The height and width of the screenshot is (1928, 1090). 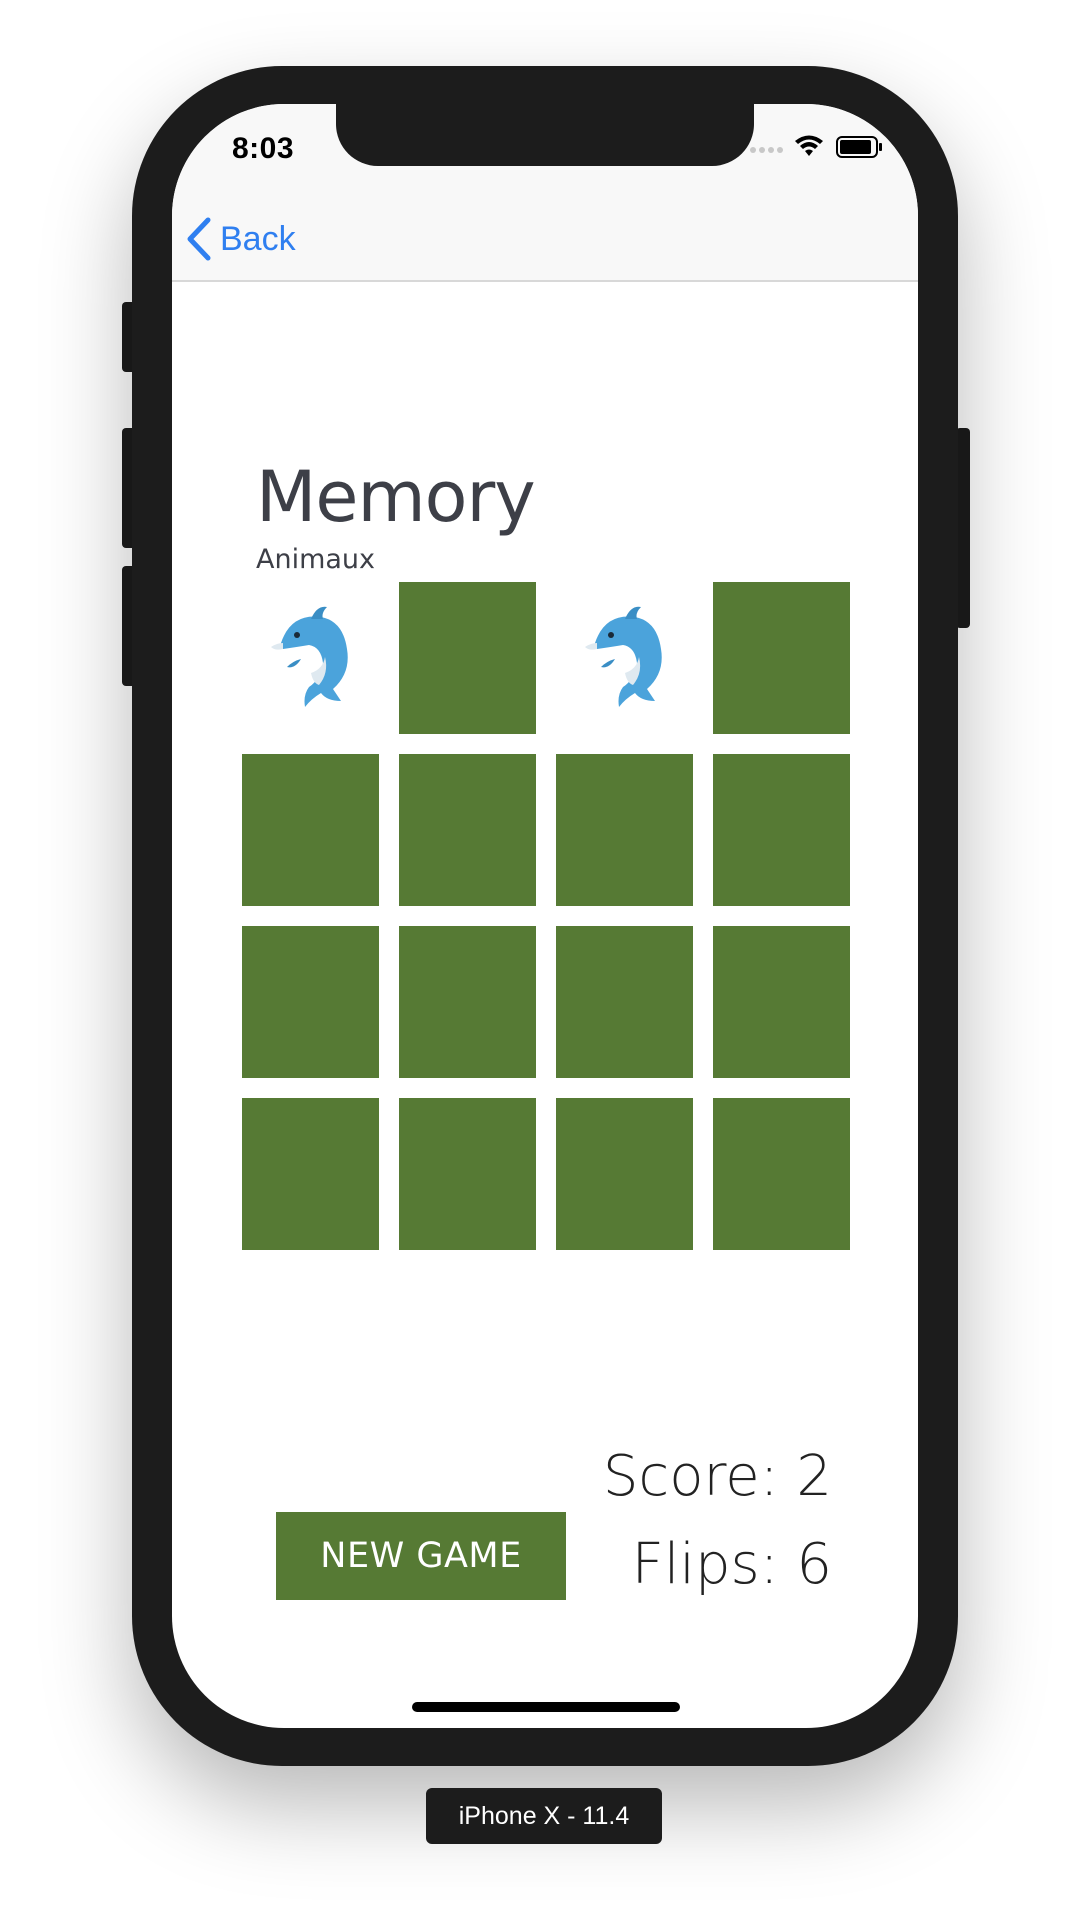 I want to click on status-icons, so click(x=820, y=149).